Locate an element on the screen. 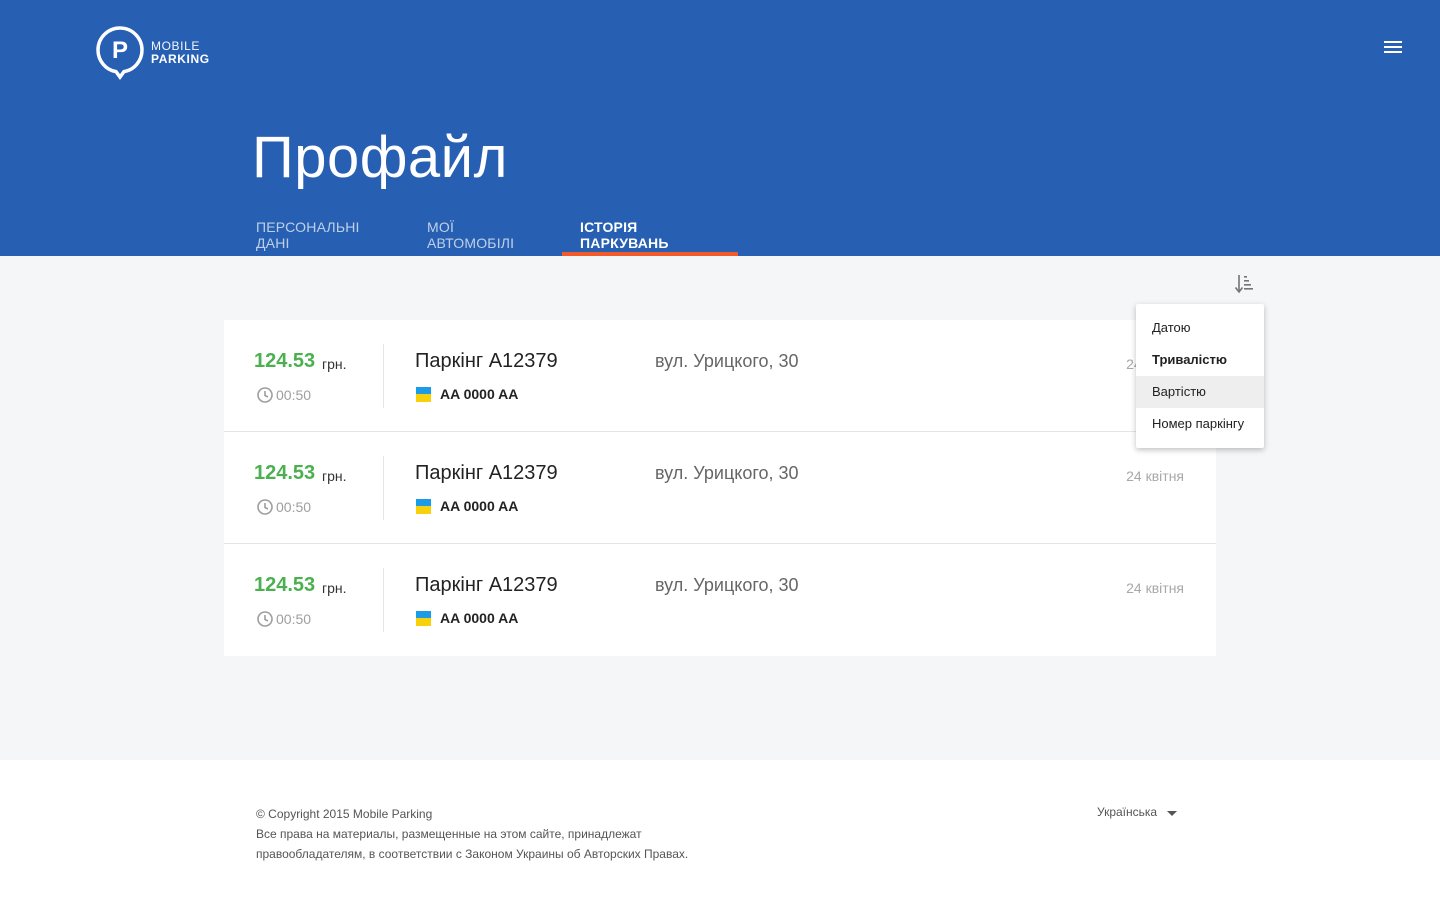  caret-down-icon is located at coordinates (1172, 813).